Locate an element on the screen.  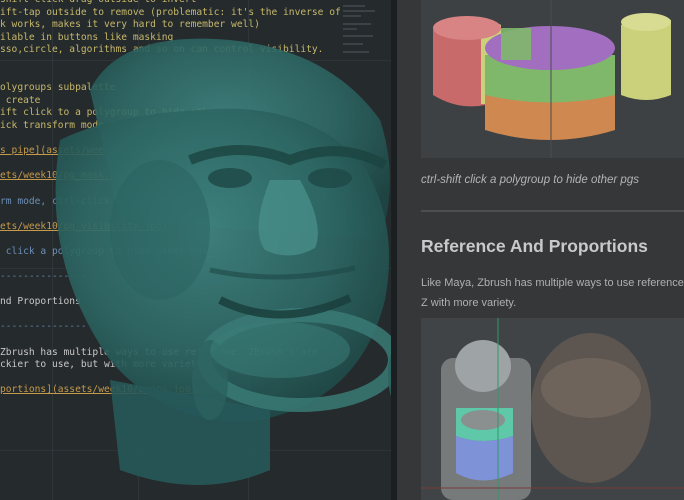
section-heading: Reference And Proportions is located at coordinates (534, 246).